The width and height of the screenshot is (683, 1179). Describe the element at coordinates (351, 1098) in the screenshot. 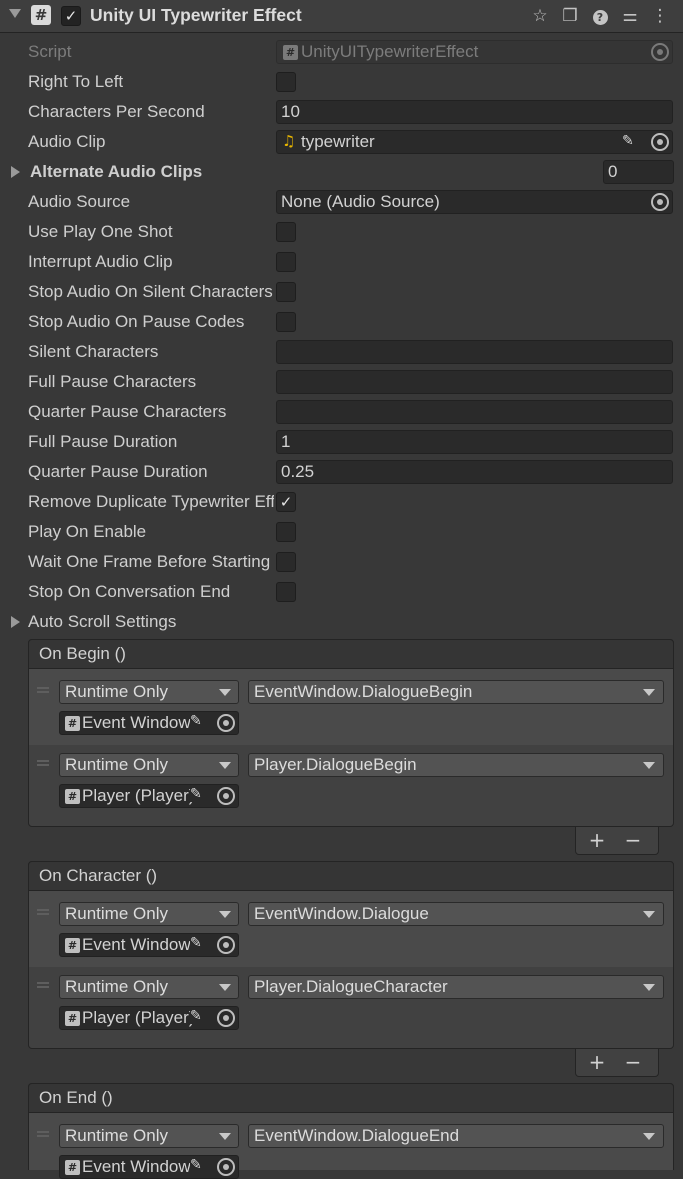

I see `on-end-header: On End ()` at that location.